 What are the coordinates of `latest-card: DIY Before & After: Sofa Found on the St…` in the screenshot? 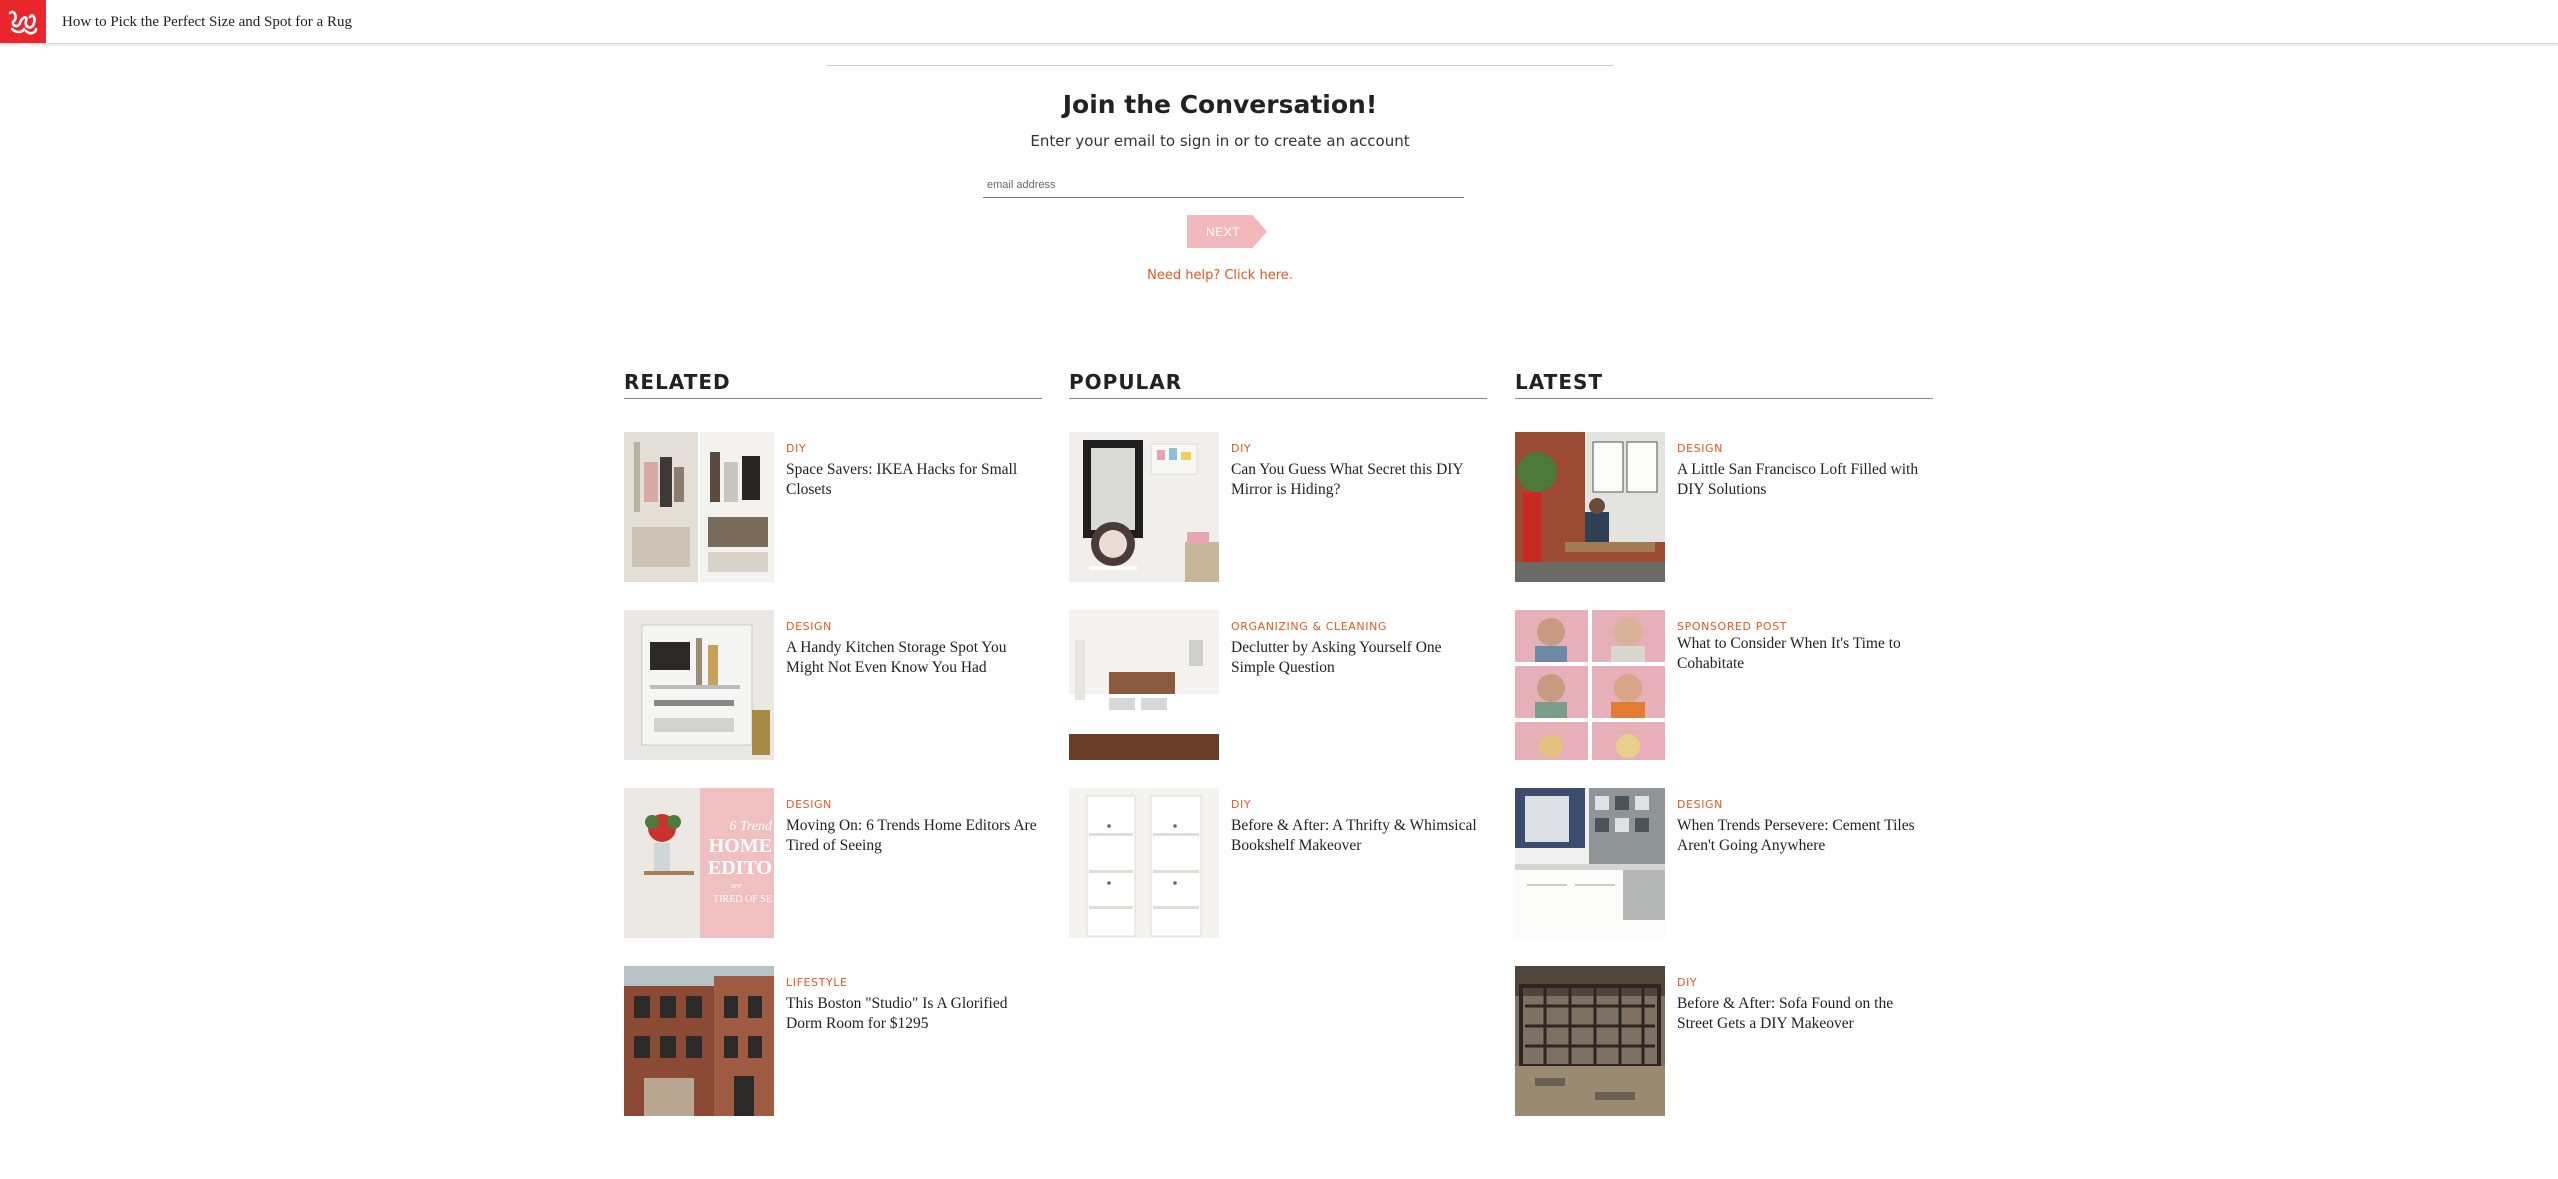 It's located at (1724, 1041).